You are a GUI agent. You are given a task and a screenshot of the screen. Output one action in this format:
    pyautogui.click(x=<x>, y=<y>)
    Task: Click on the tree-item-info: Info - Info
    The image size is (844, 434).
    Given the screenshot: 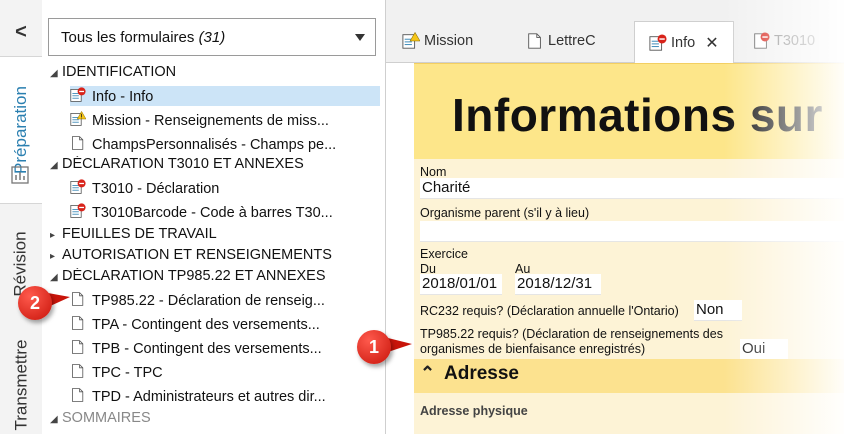 What is the action you would take?
    pyautogui.click(x=225, y=96)
    